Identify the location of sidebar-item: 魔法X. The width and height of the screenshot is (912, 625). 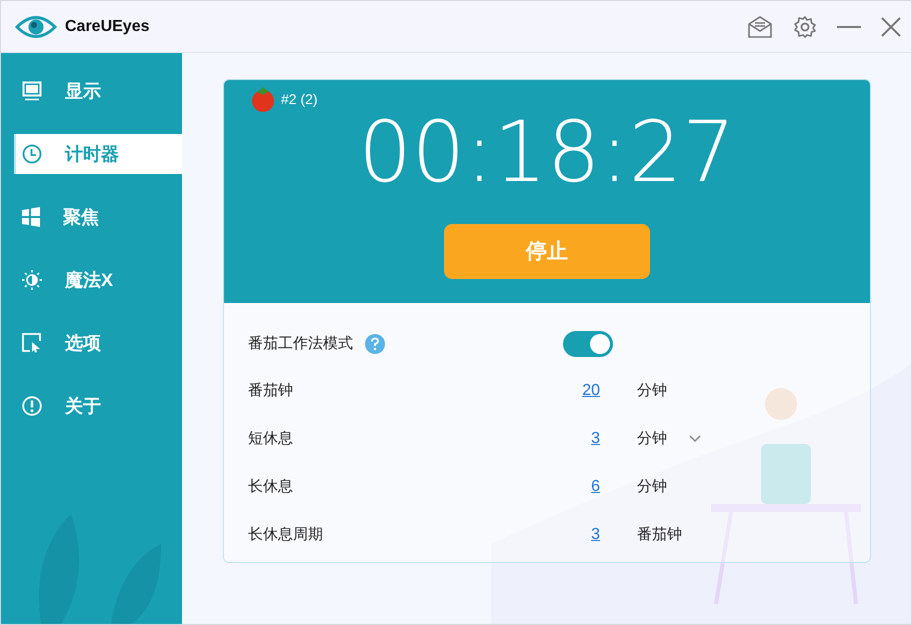
(98, 280).